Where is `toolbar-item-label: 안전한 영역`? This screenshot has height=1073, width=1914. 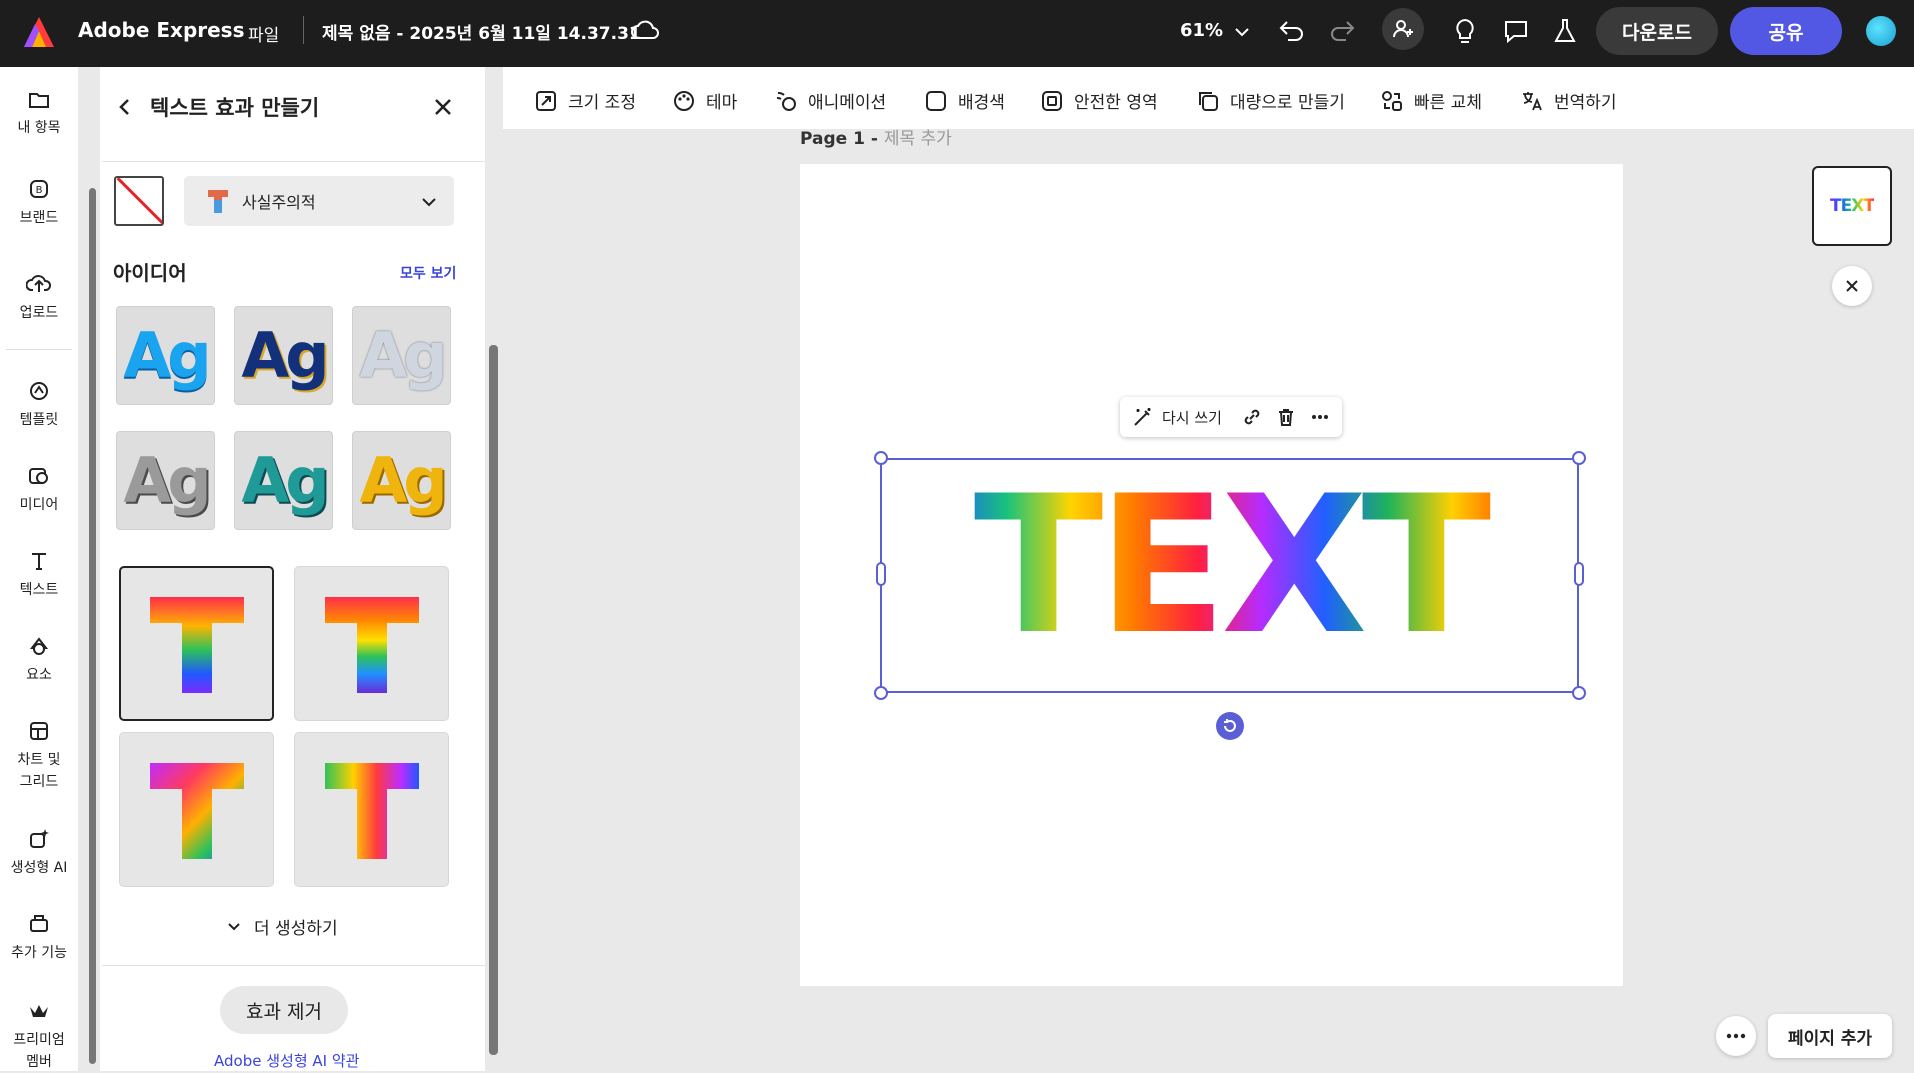
toolbar-item-label: 안전한 영역 is located at coordinates (1116, 103).